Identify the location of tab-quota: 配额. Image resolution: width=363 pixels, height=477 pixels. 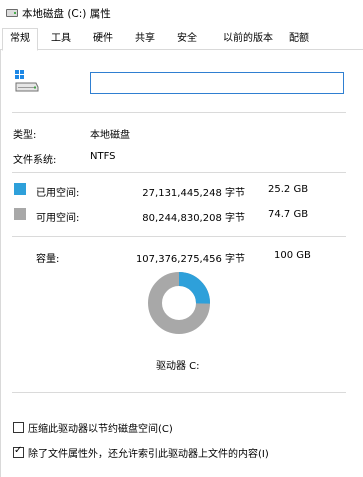
(299, 39).